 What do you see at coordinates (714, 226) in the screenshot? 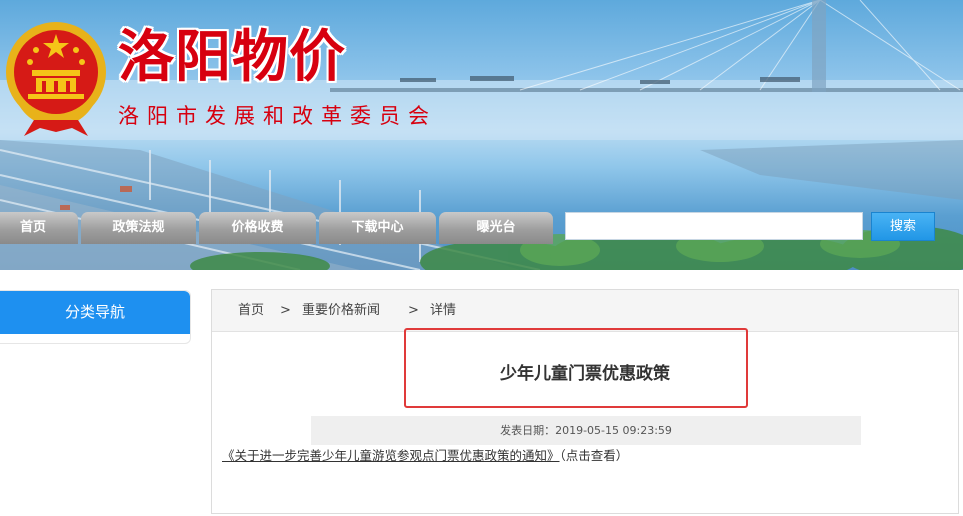
I see `search-input` at bounding box center [714, 226].